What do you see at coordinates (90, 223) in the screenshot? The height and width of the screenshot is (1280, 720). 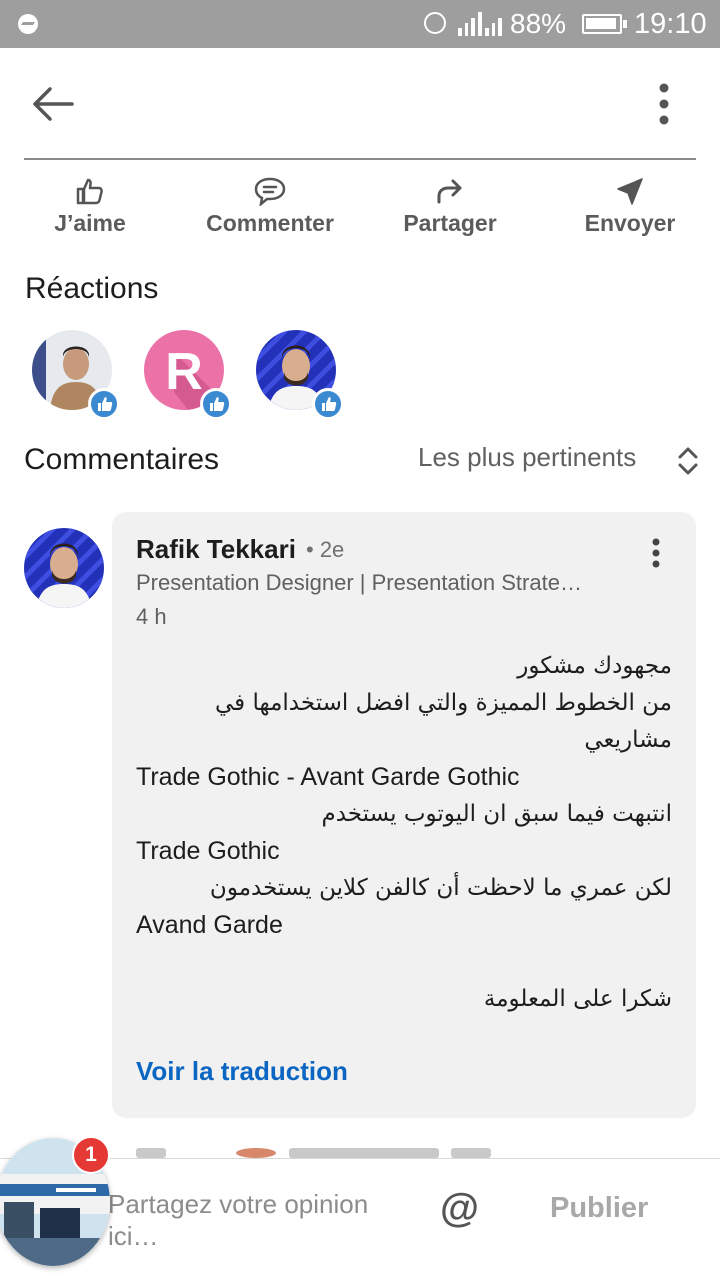 I see `like-label: J’aime` at bounding box center [90, 223].